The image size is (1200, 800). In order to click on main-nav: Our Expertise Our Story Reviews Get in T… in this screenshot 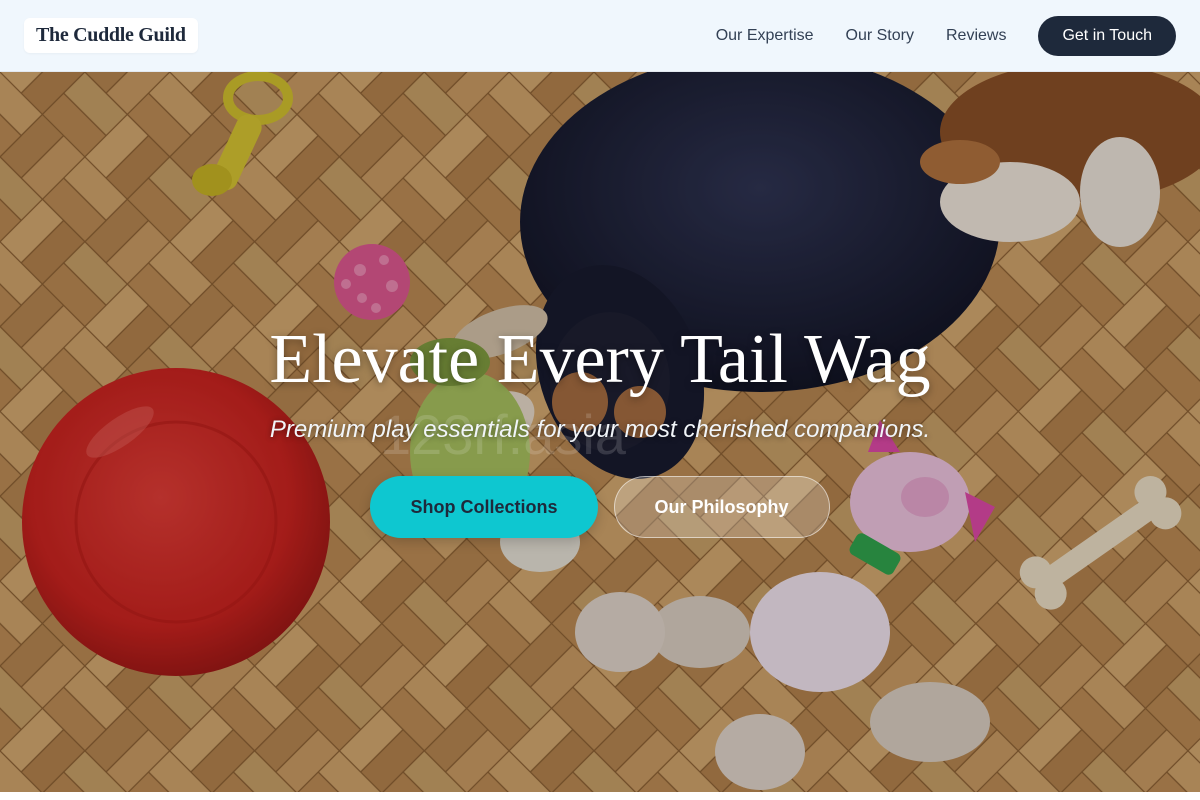, I will do `click(946, 35)`.